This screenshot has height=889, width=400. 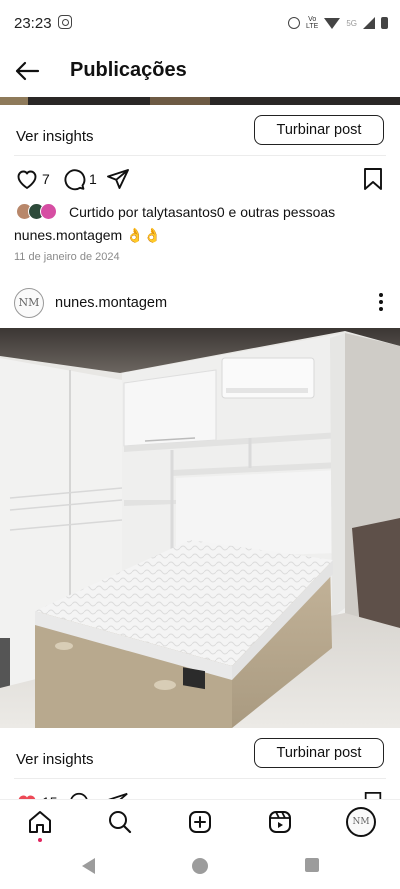 What do you see at coordinates (120, 822) in the screenshot?
I see `search-icon` at bounding box center [120, 822].